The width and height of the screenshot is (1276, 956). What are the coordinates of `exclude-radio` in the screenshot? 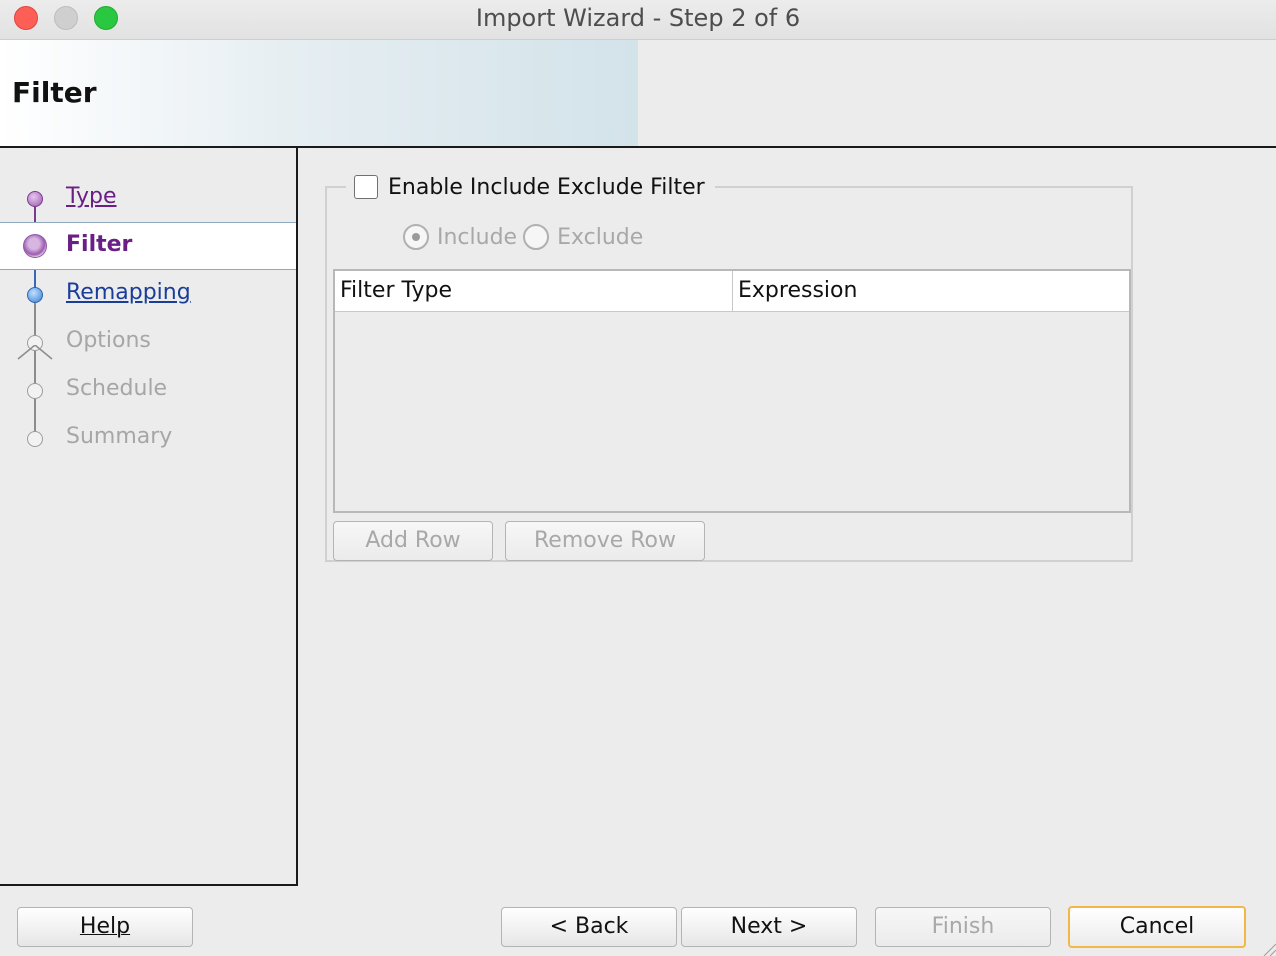 It's located at (536, 237).